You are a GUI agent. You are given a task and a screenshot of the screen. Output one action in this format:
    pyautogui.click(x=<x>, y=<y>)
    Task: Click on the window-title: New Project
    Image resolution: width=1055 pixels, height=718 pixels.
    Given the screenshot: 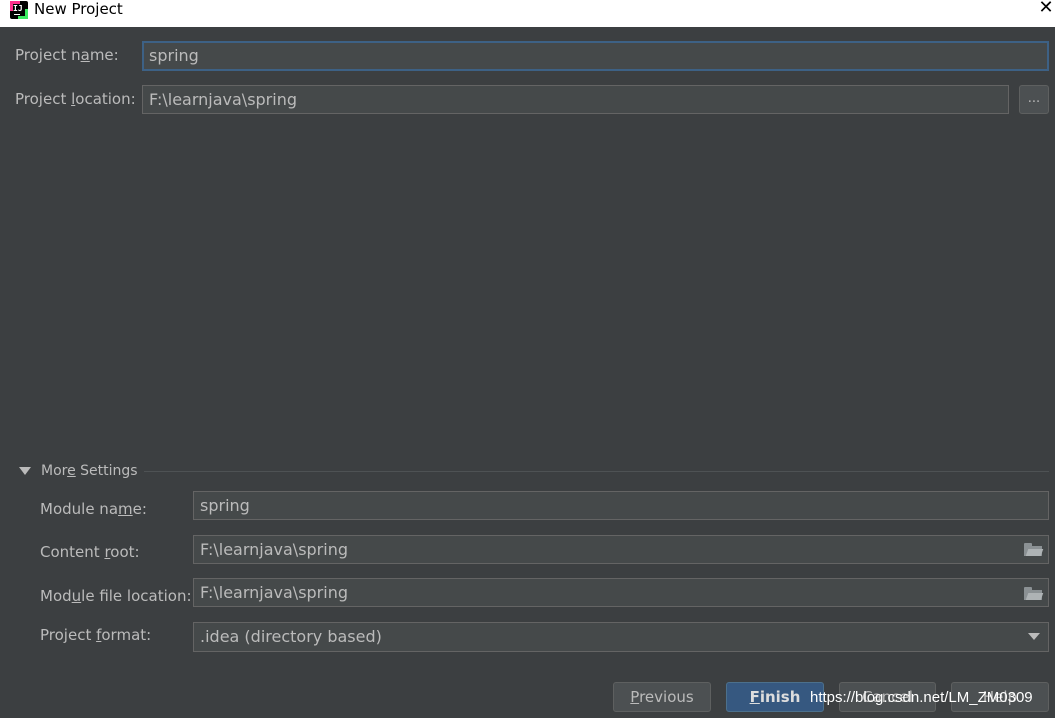 What is the action you would take?
    pyautogui.click(x=78, y=9)
    